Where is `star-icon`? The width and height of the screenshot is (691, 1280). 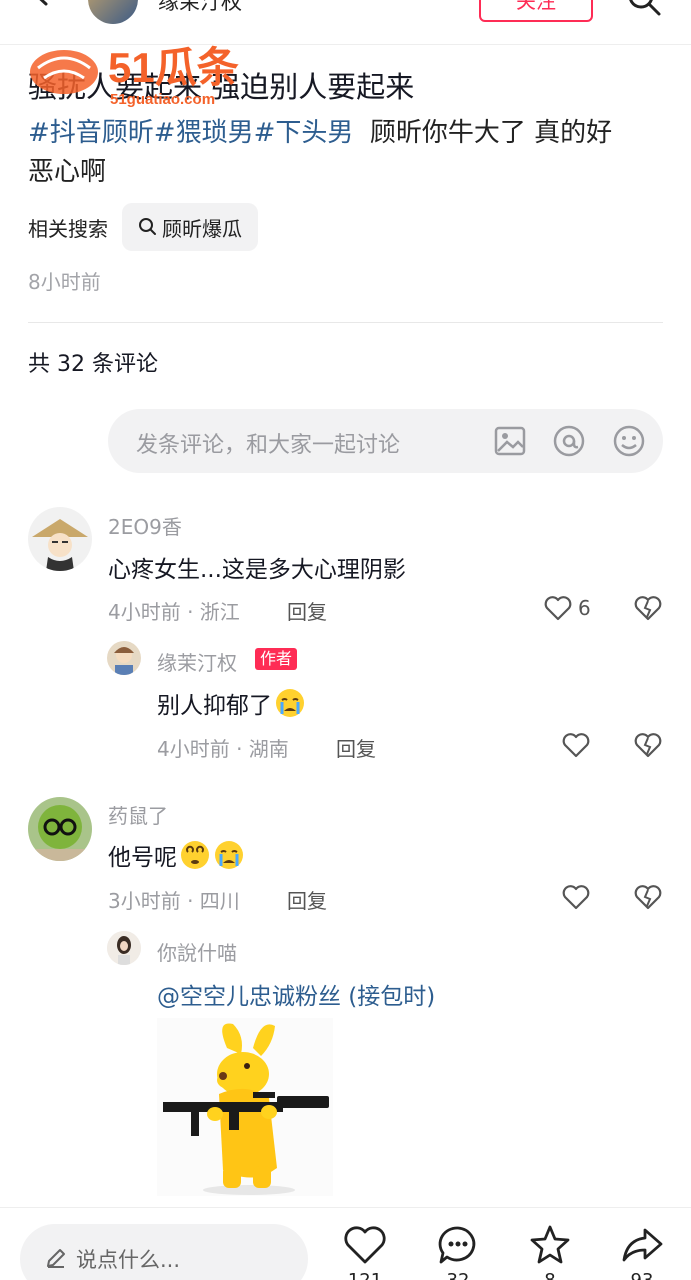 star-icon is located at coordinates (550, 1245).